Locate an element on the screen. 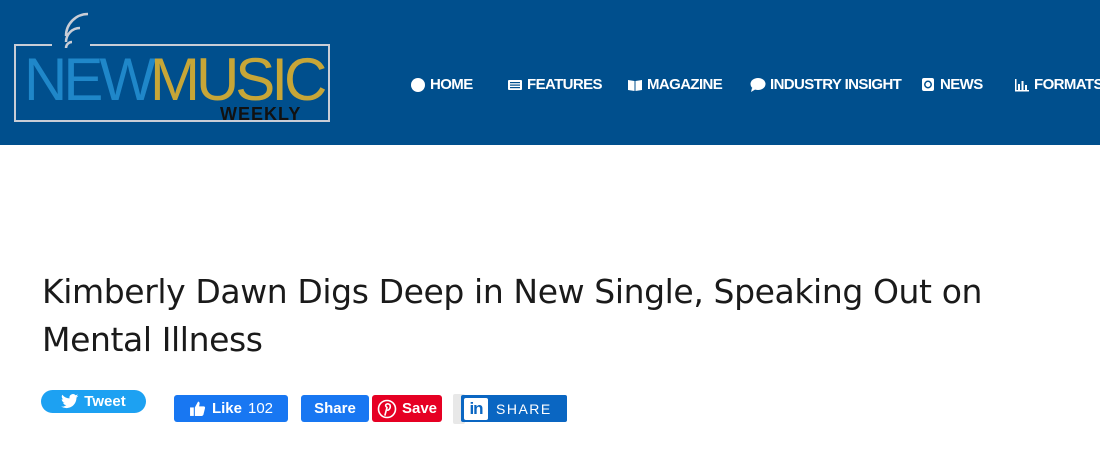 The width and height of the screenshot is (1100, 463). tweet-button: Tweet is located at coordinates (93, 401).